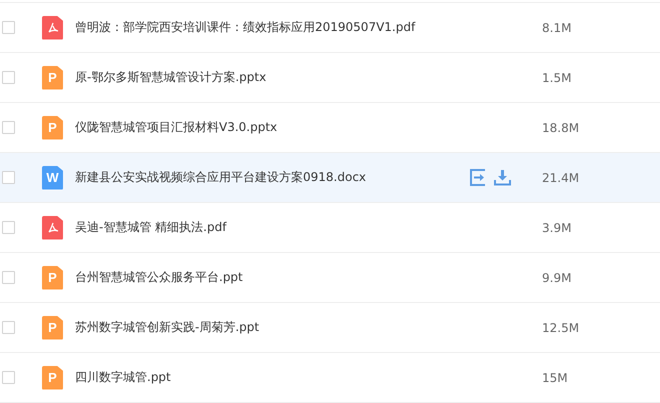  Describe the element at coordinates (557, 27) in the screenshot. I see `file-size: 8.1M` at that location.